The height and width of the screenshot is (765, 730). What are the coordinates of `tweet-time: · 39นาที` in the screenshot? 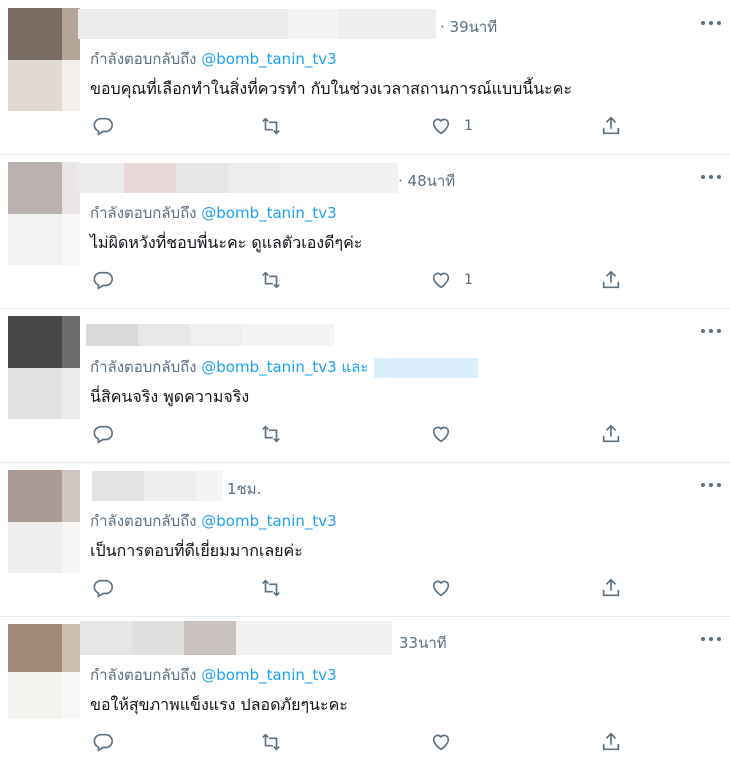 It's located at (468, 27).